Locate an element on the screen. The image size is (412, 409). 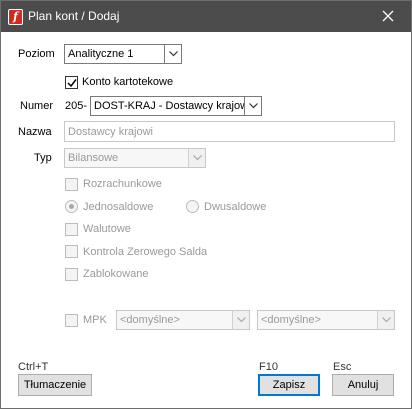
nazwa-value: Dostawcy krajowi is located at coordinates (110, 132).